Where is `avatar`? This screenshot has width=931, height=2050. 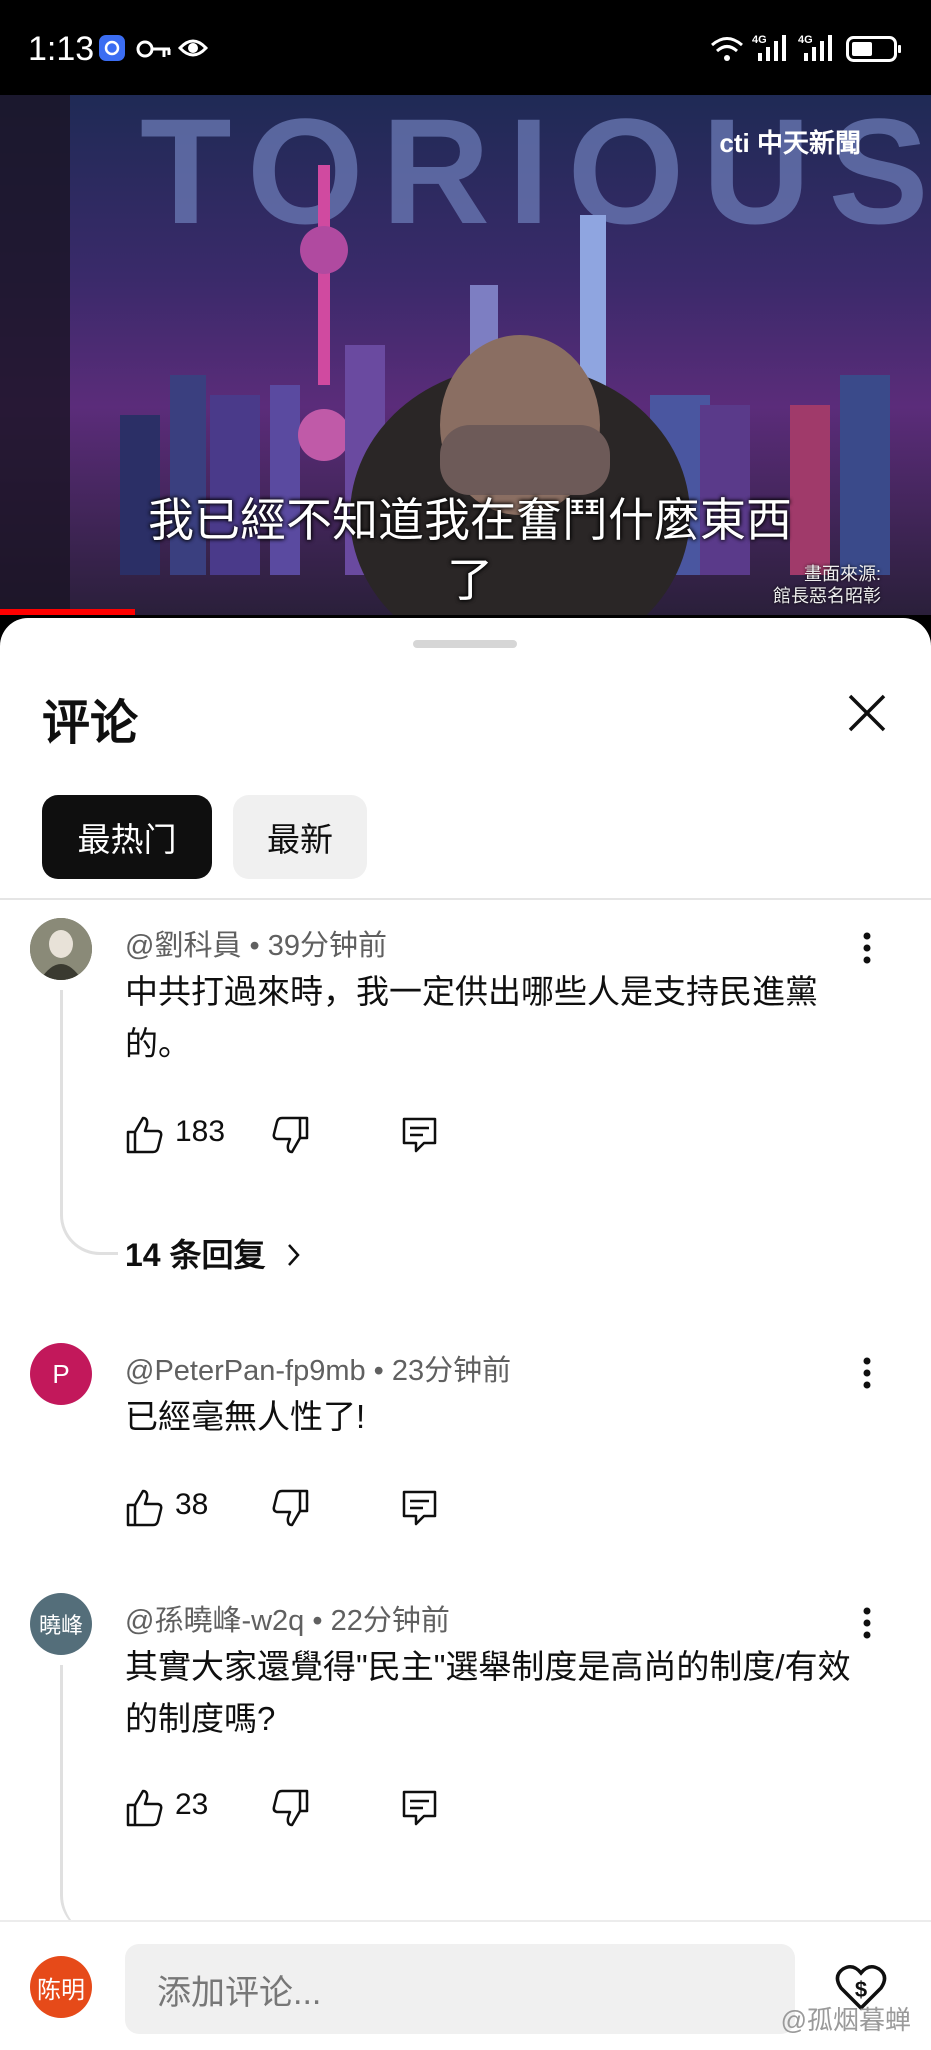 avatar is located at coordinates (61, 949).